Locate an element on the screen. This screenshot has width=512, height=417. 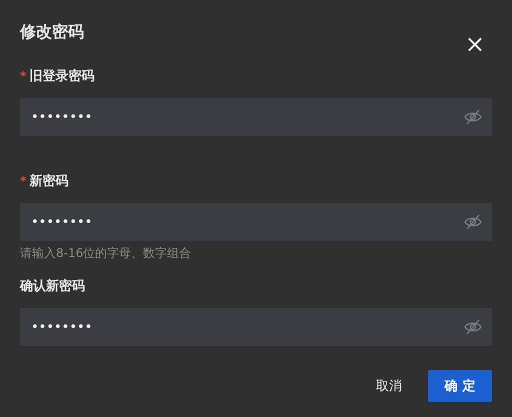
hint-text: 请输入8-16位的字母、数字组合 is located at coordinates (106, 253).